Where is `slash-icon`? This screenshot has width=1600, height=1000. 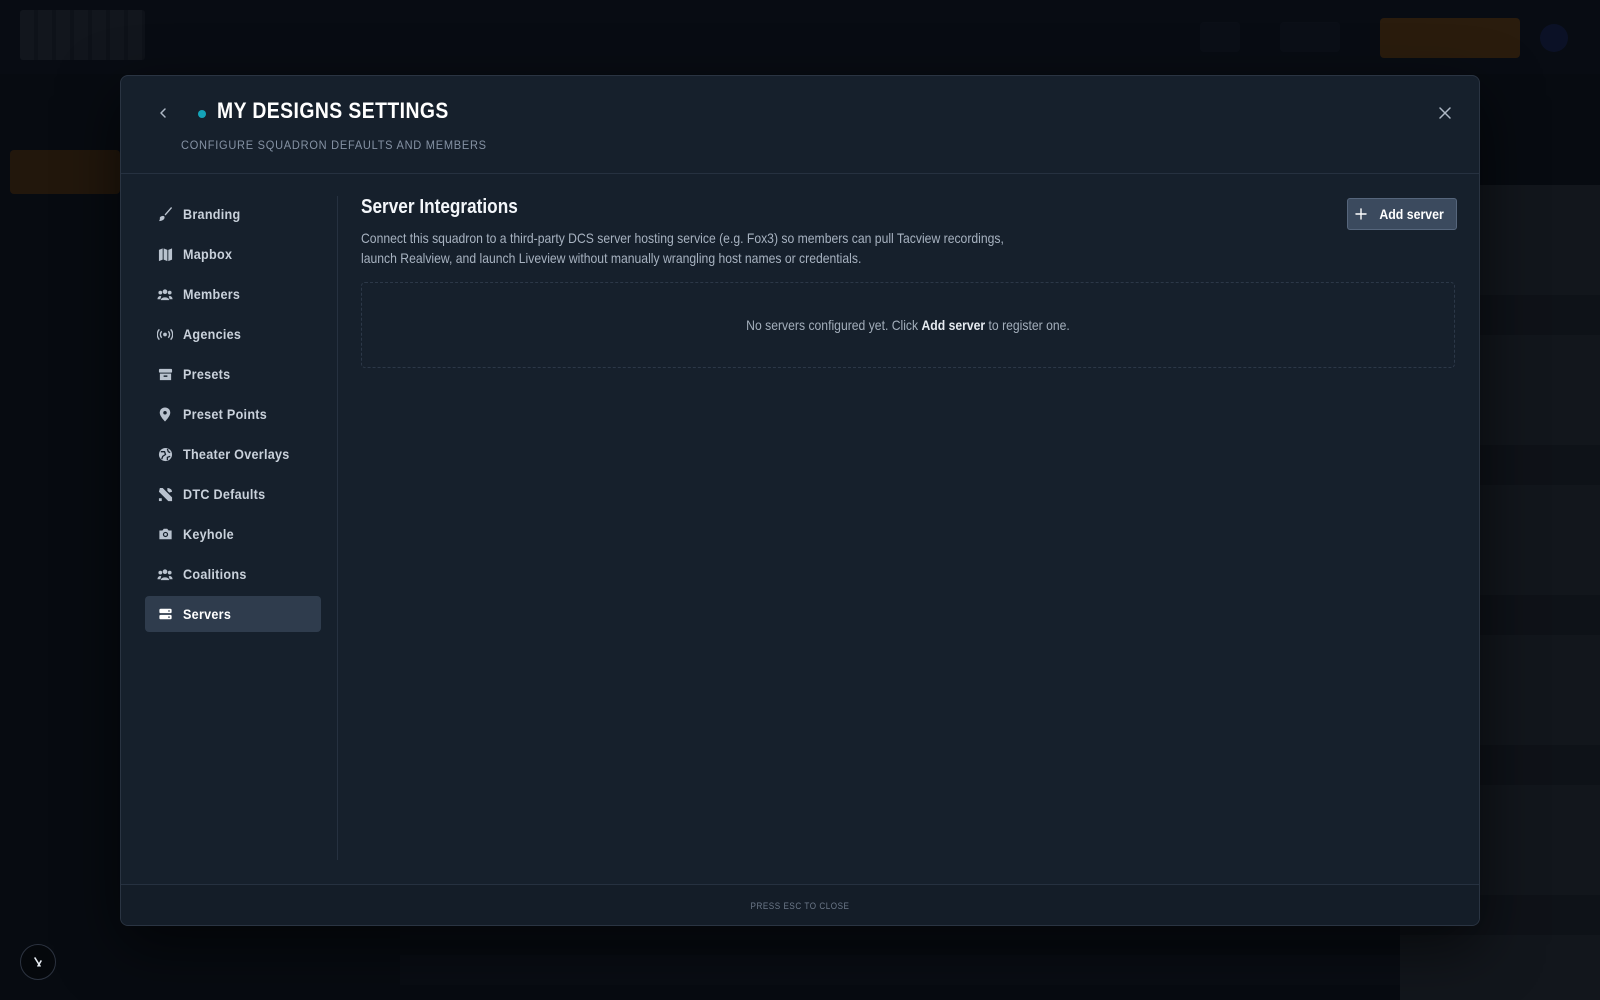
slash-icon is located at coordinates (38, 962).